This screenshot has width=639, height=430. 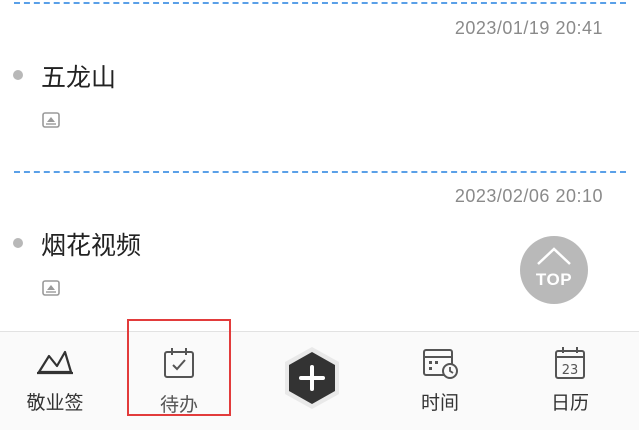 What do you see at coordinates (312, 380) in the screenshot?
I see `add-button` at bounding box center [312, 380].